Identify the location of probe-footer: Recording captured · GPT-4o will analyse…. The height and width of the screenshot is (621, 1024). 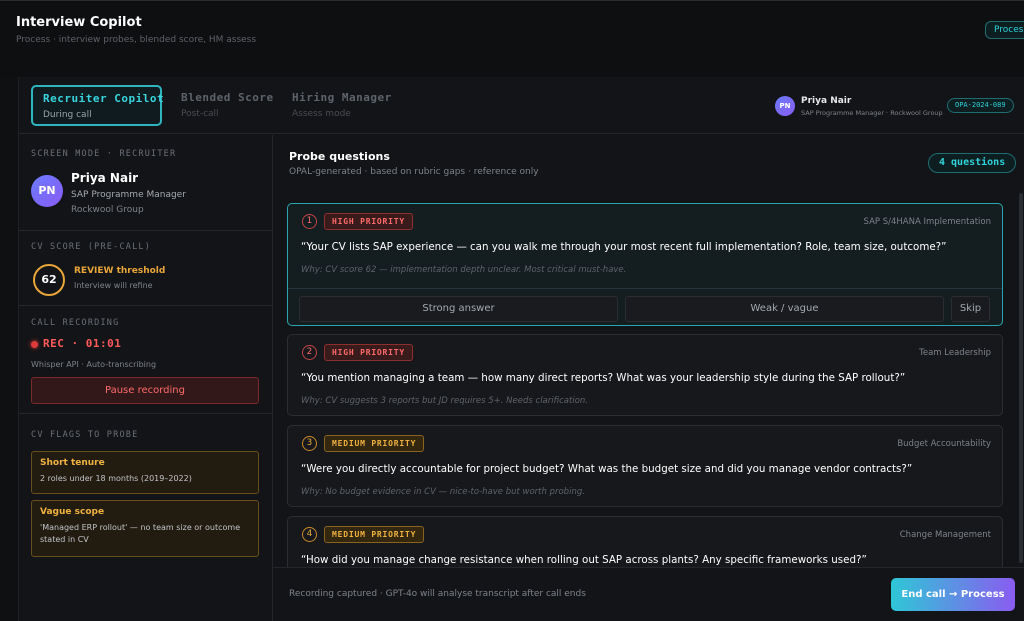
(648, 594).